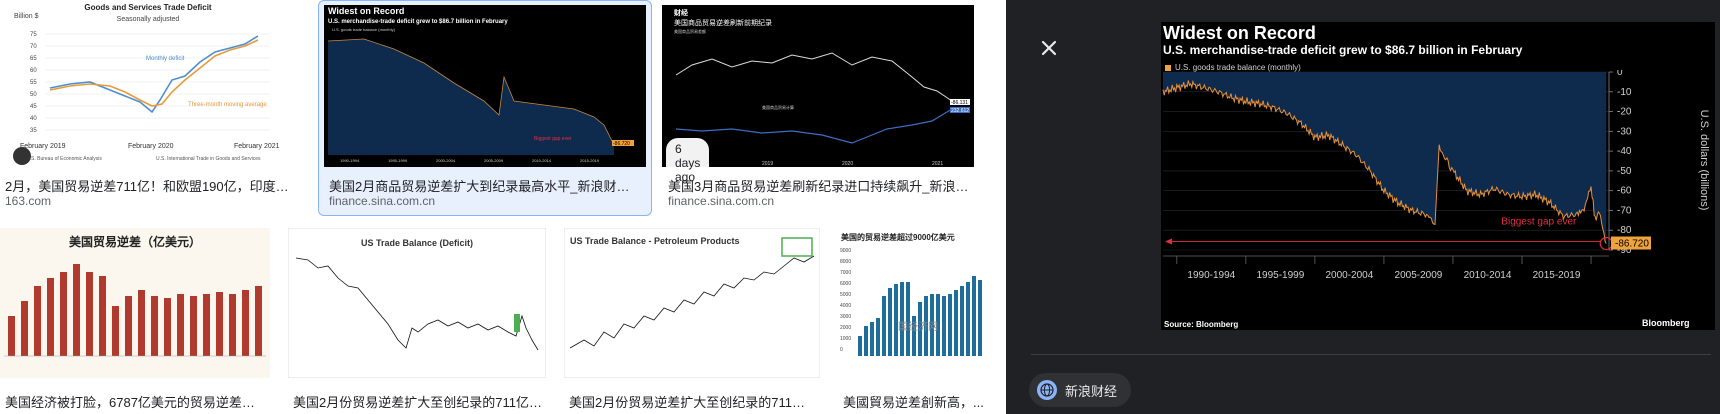 Image resolution: width=1720 pixels, height=414 pixels. What do you see at coordinates (778, 107) in the screenshot?
I see `thumb3-legend-2: 美国商品贸易计算` at bounding box center [778, 107].